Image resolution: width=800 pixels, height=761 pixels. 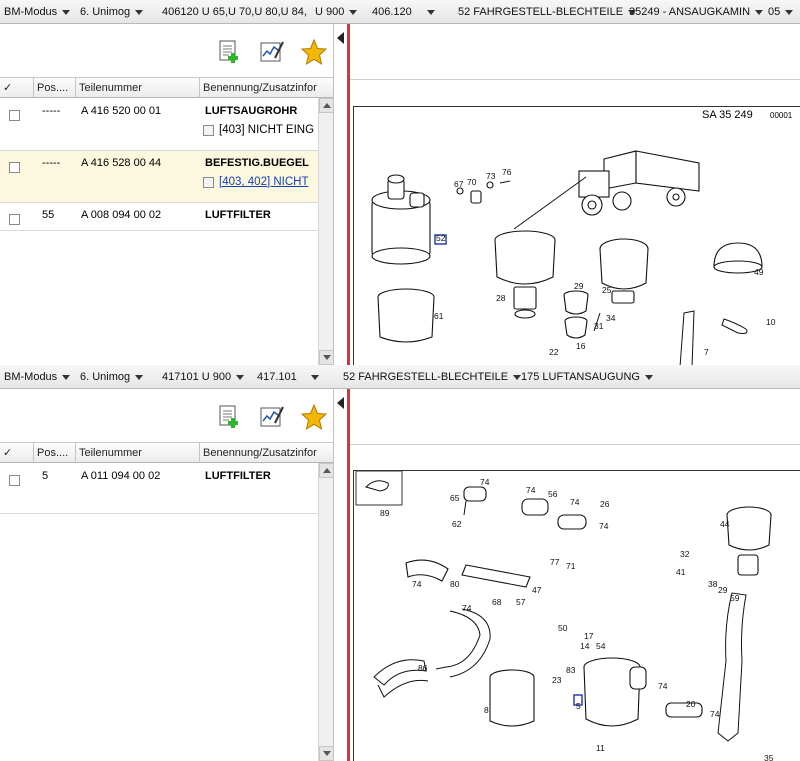 What do you see at coordinates (781, 11) in the screenshot?
I see `filter-sheet: 05` at bounding box center [781, 11].